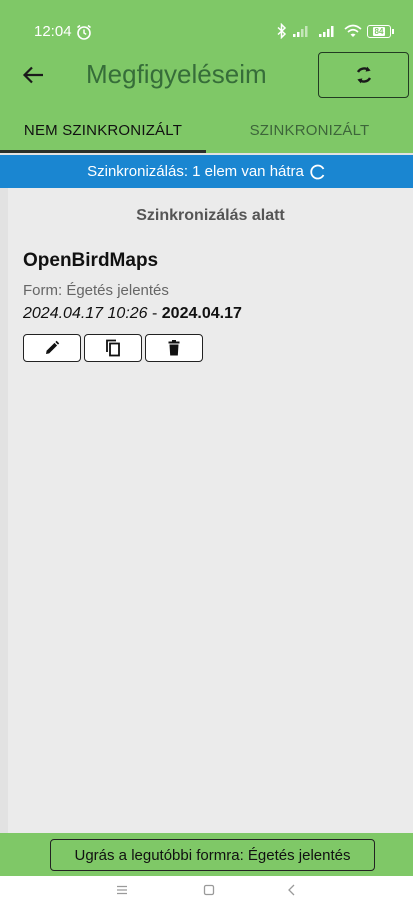  I want to click on back-arrow-icon, so click(34, 75).